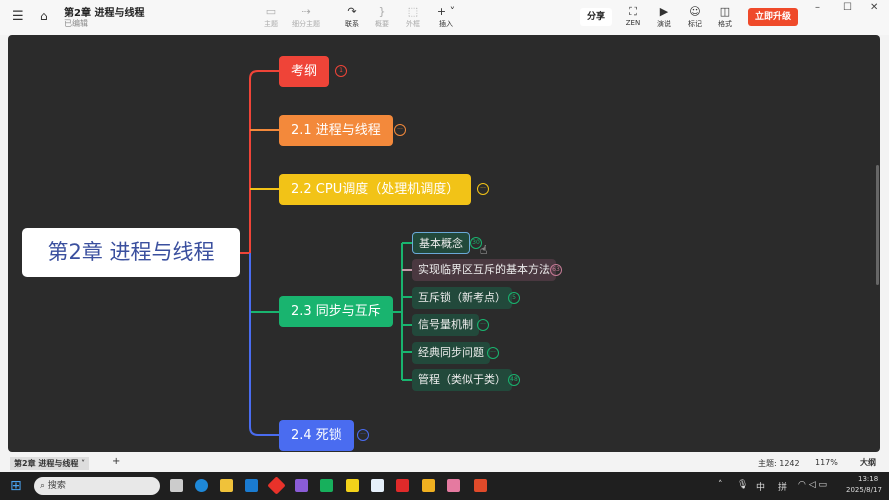 This screenshot has width=889, height=500. Describe the element at coordinates (742, 485) in the screenshot. I see `microphone-icon: 🎙` at that location.